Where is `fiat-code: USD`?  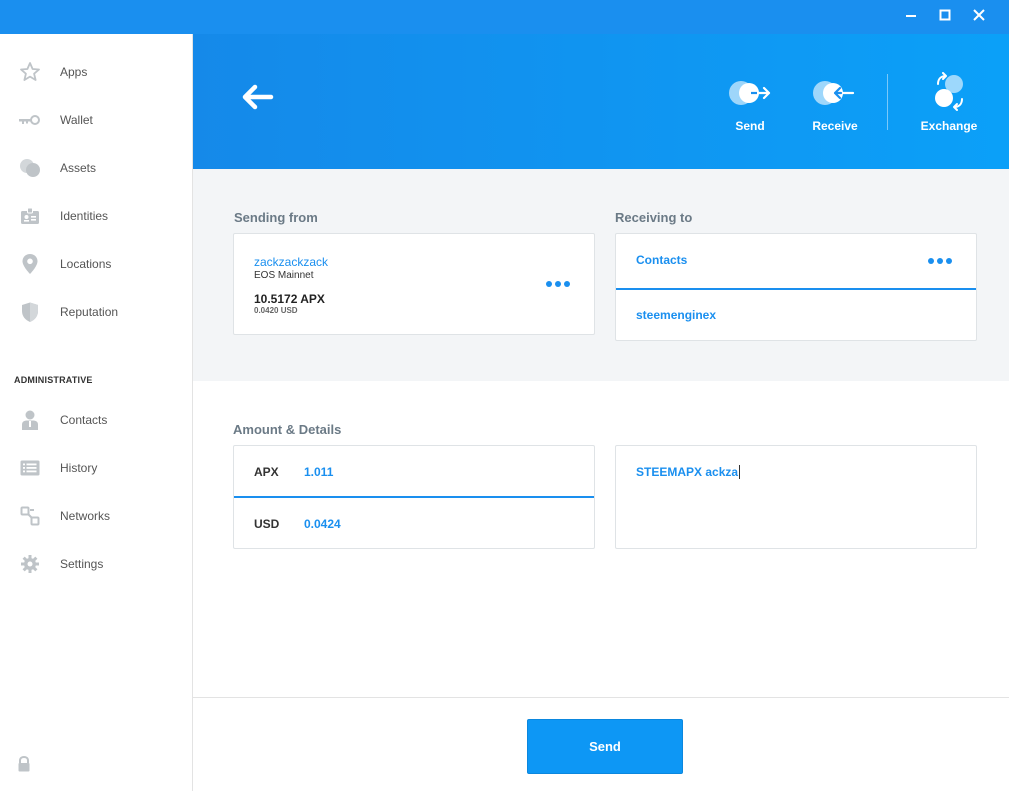
fiat-code: USD is located at coordinates (267, 524).